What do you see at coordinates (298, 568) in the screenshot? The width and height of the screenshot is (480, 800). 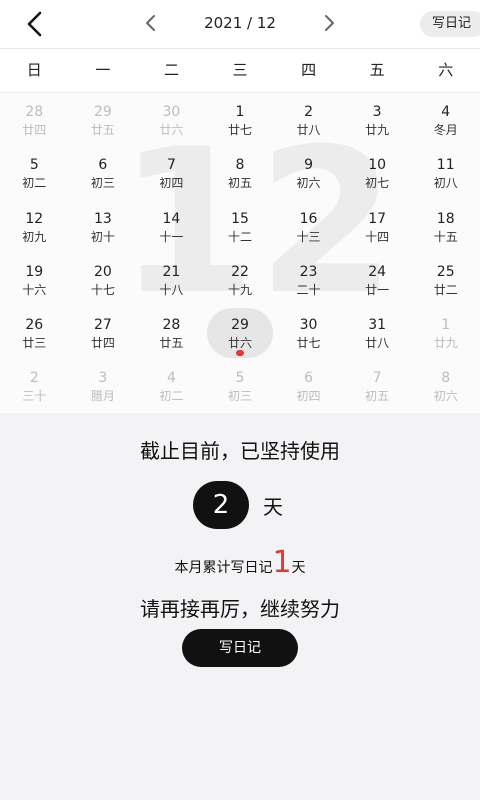 I see `month-count-unit: 天` at bounding box center [298, 568].